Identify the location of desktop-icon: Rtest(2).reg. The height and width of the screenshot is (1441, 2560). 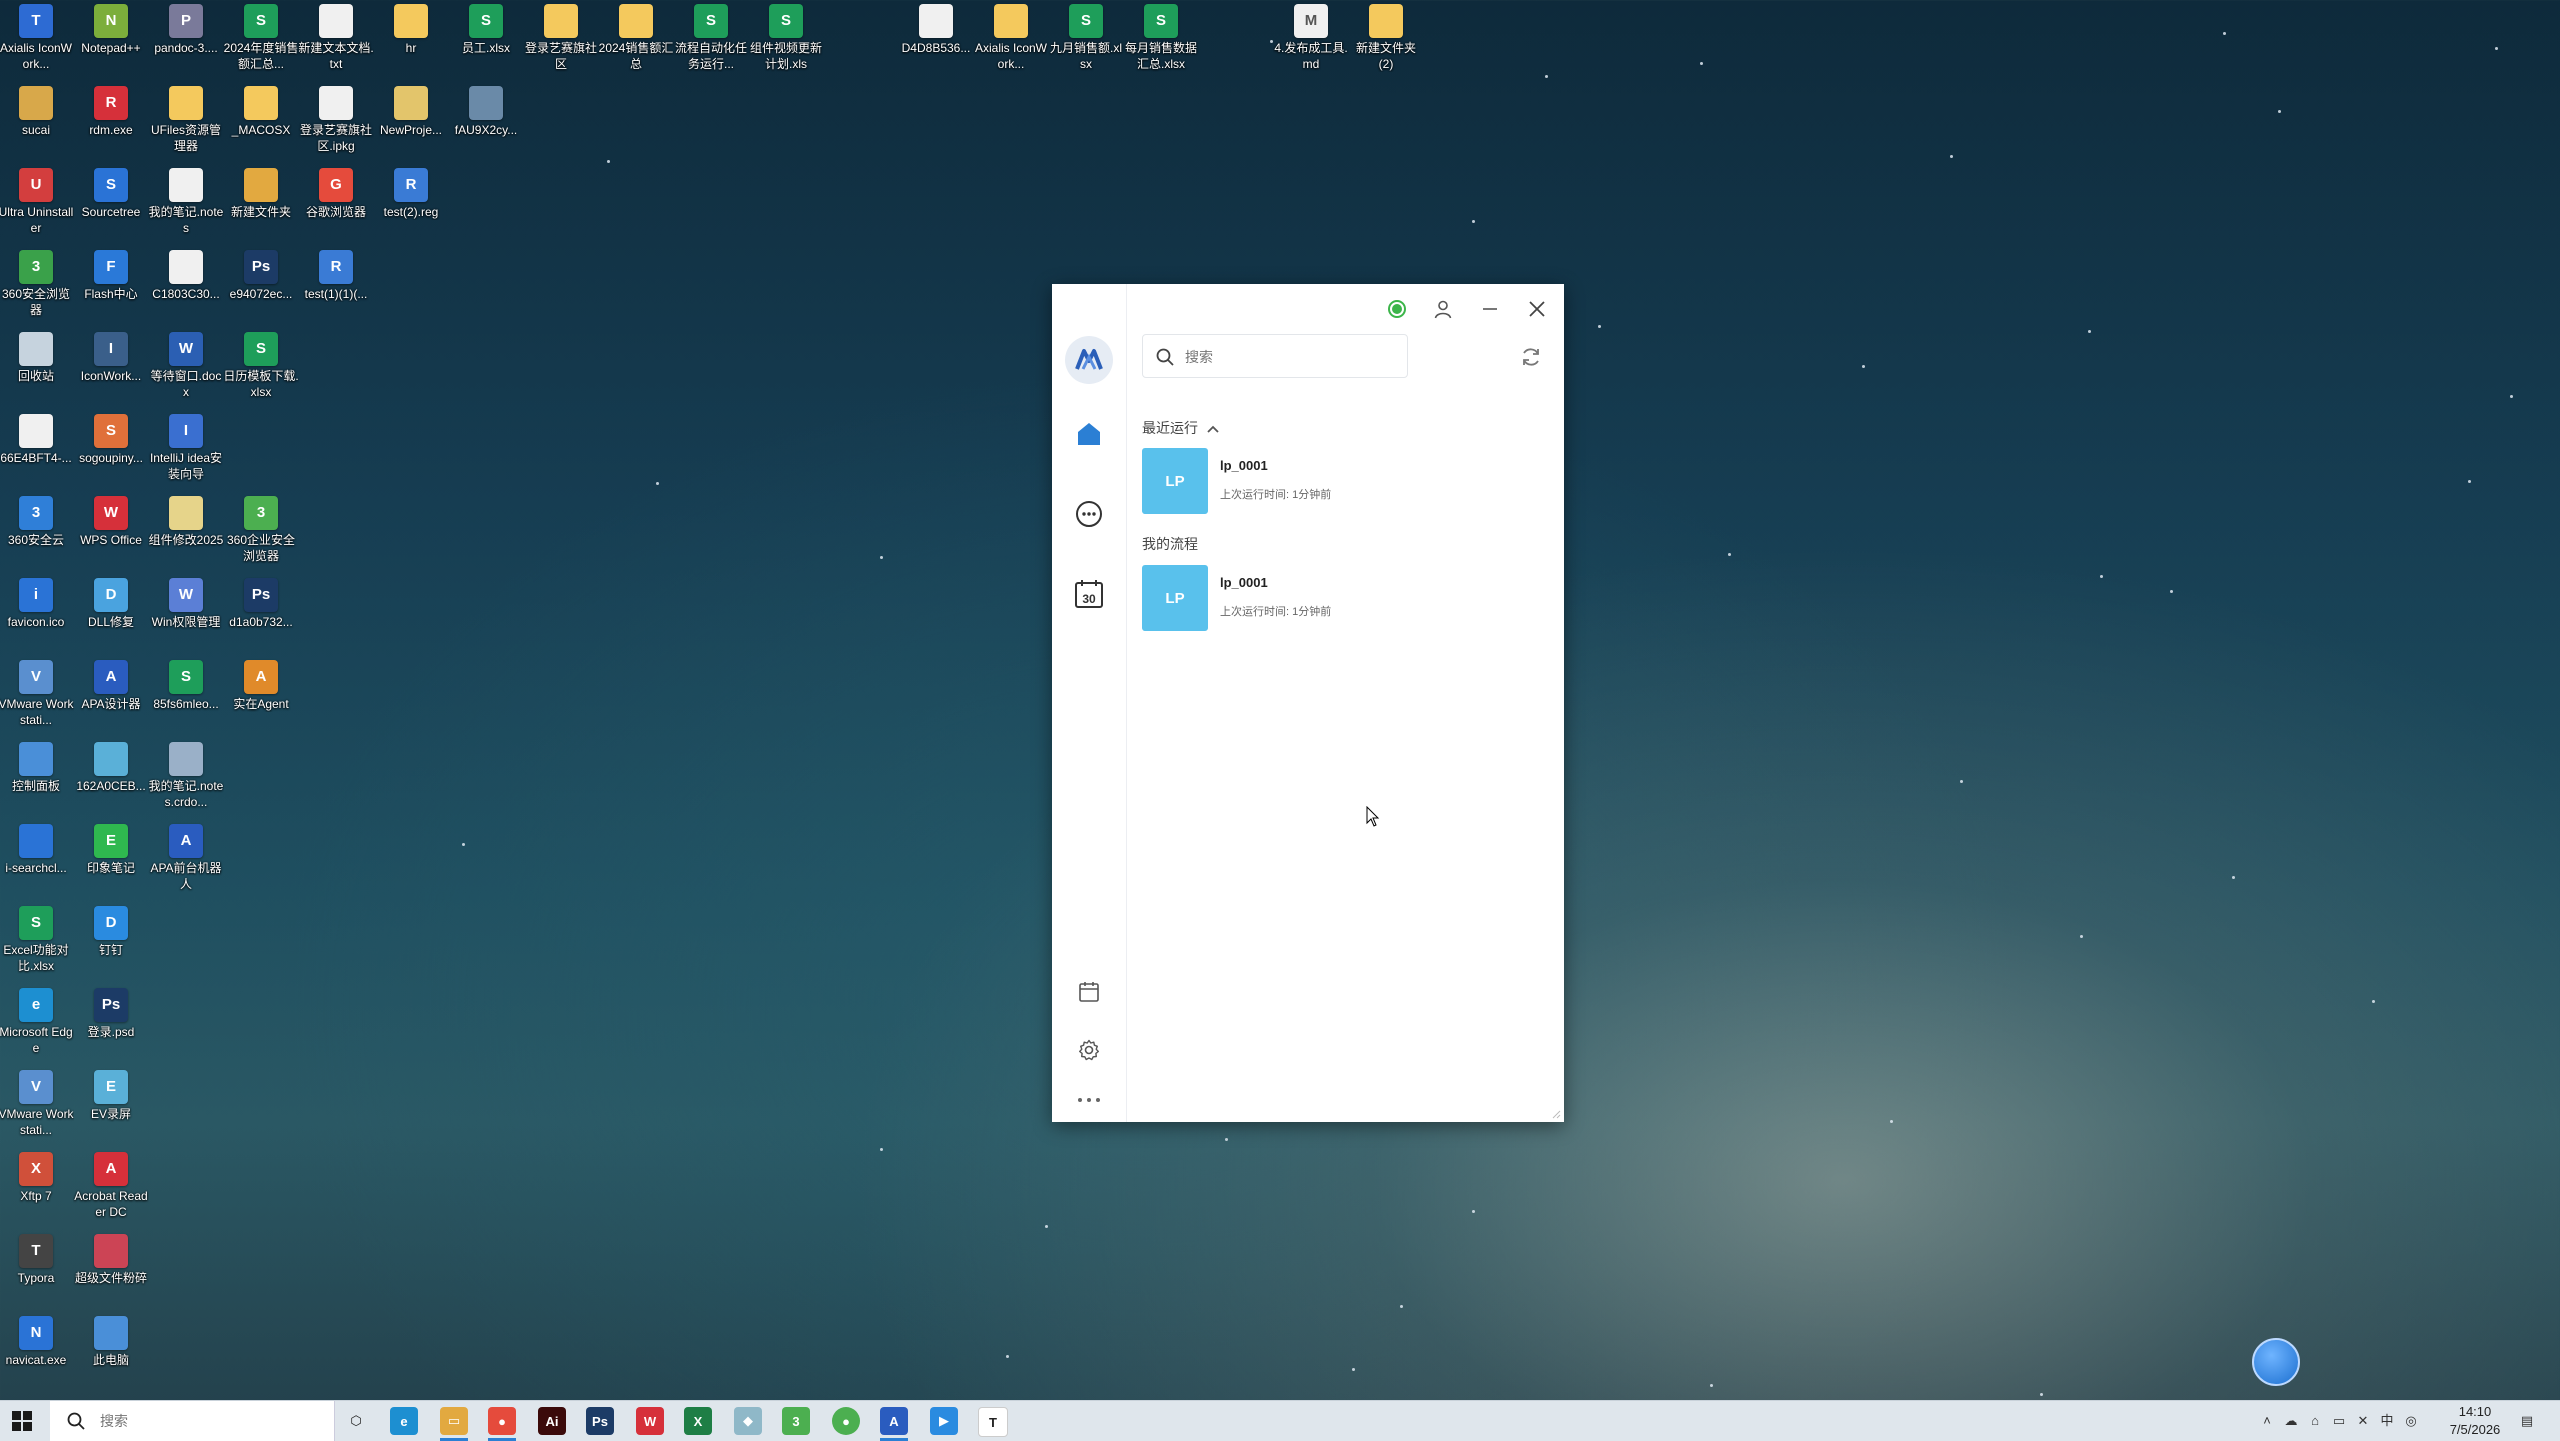
(411, 192).